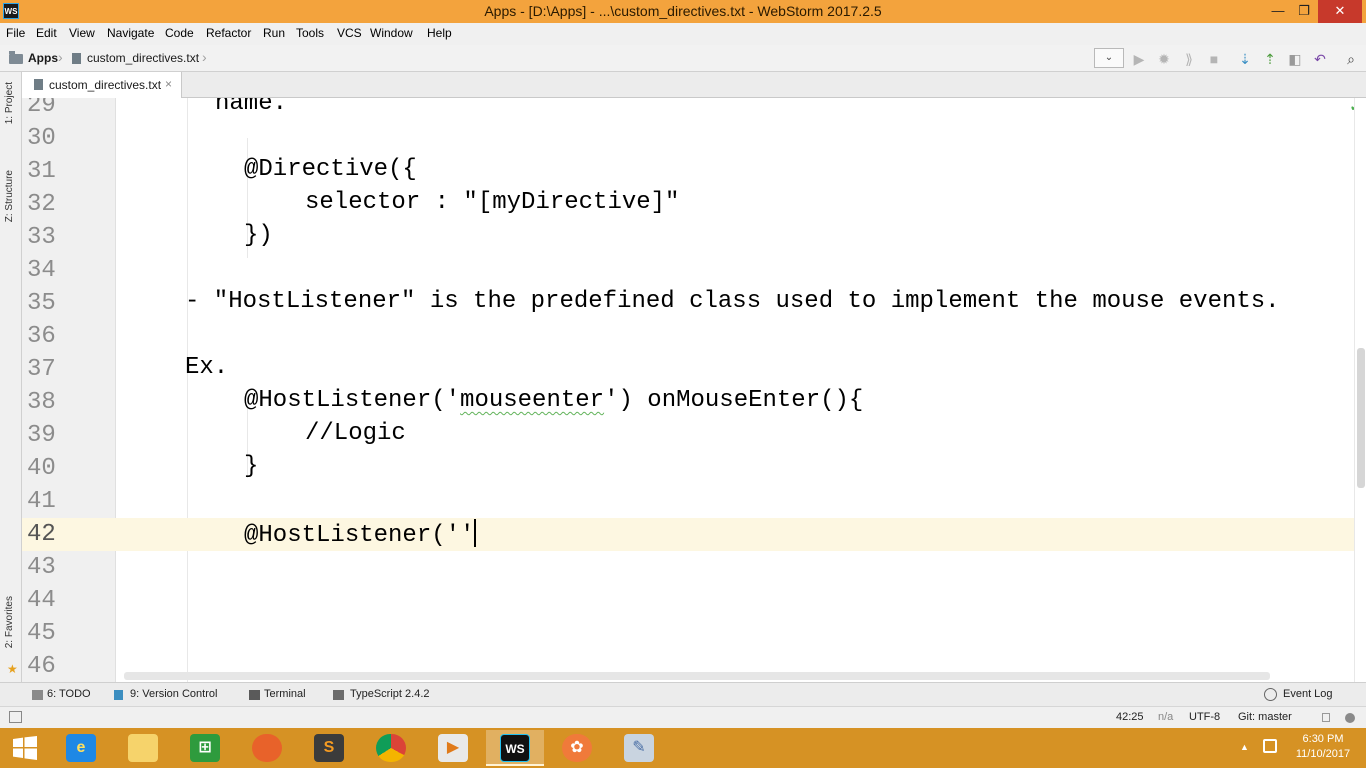 This screenshot has width=1366, height=768. What do you see at coordinates (688, 534) in the screenshot?
I see `code-line: 42 @HostListener(''` at bounding box center [688, 534].